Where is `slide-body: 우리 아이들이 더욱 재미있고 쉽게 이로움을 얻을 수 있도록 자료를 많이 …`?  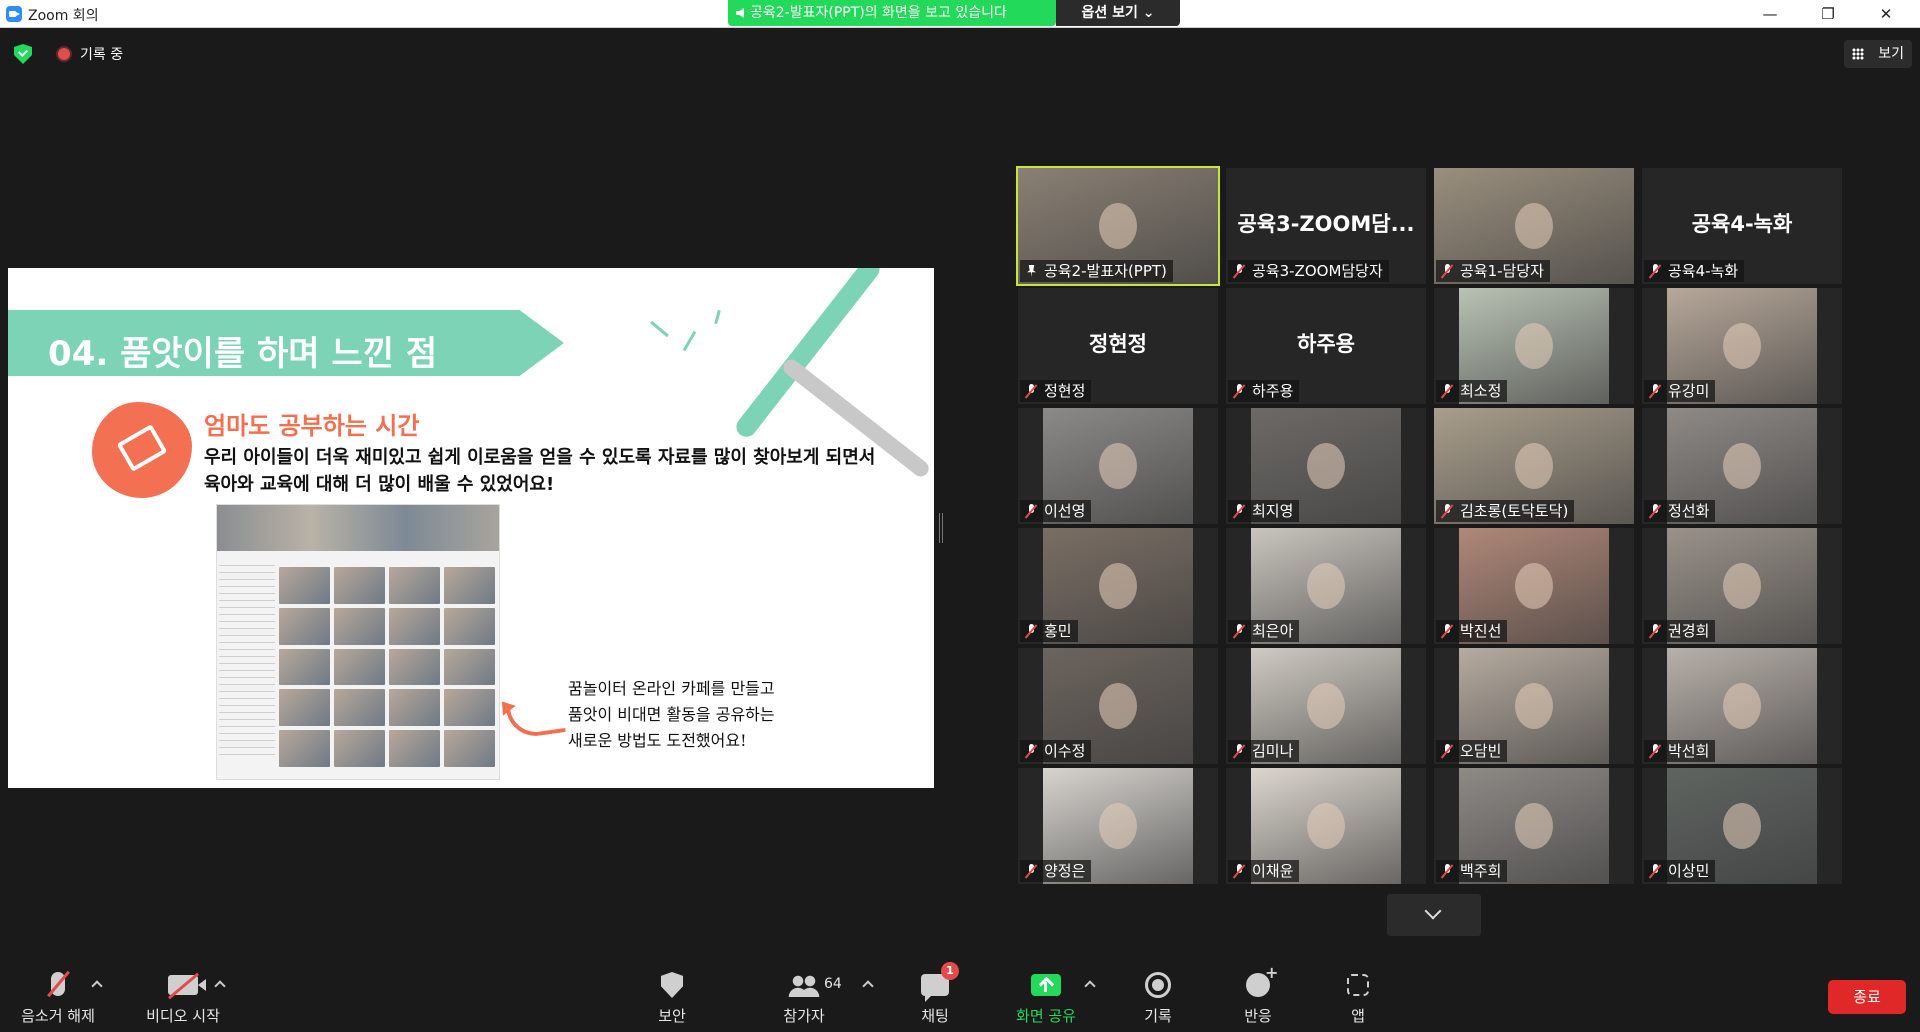
slide-body: 우리 아이들이 더욱 재미있고 쉽게 이로움을 얻을 수 있도록 자료를 많이 … is located at coordinates (539, 471).